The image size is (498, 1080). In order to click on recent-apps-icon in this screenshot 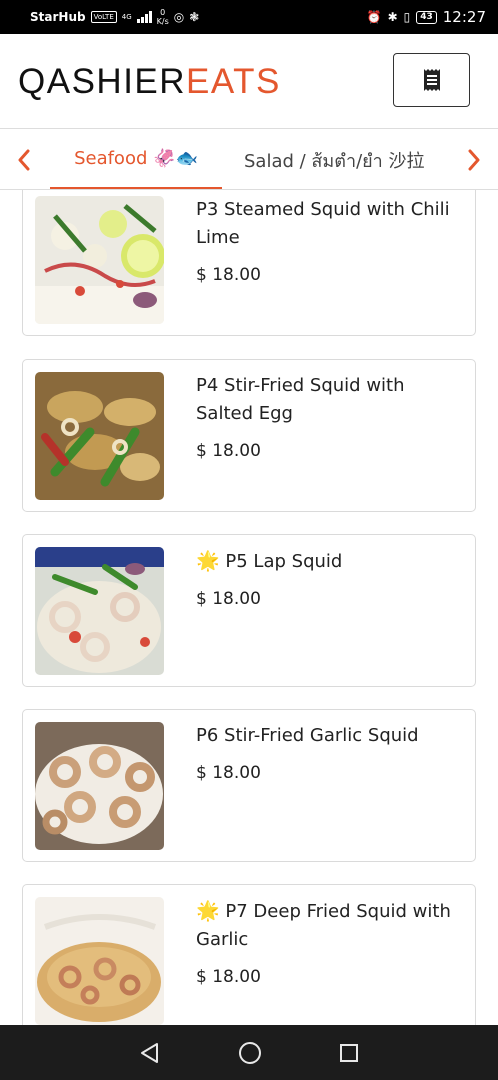, I will do `click(349, 1053)`.